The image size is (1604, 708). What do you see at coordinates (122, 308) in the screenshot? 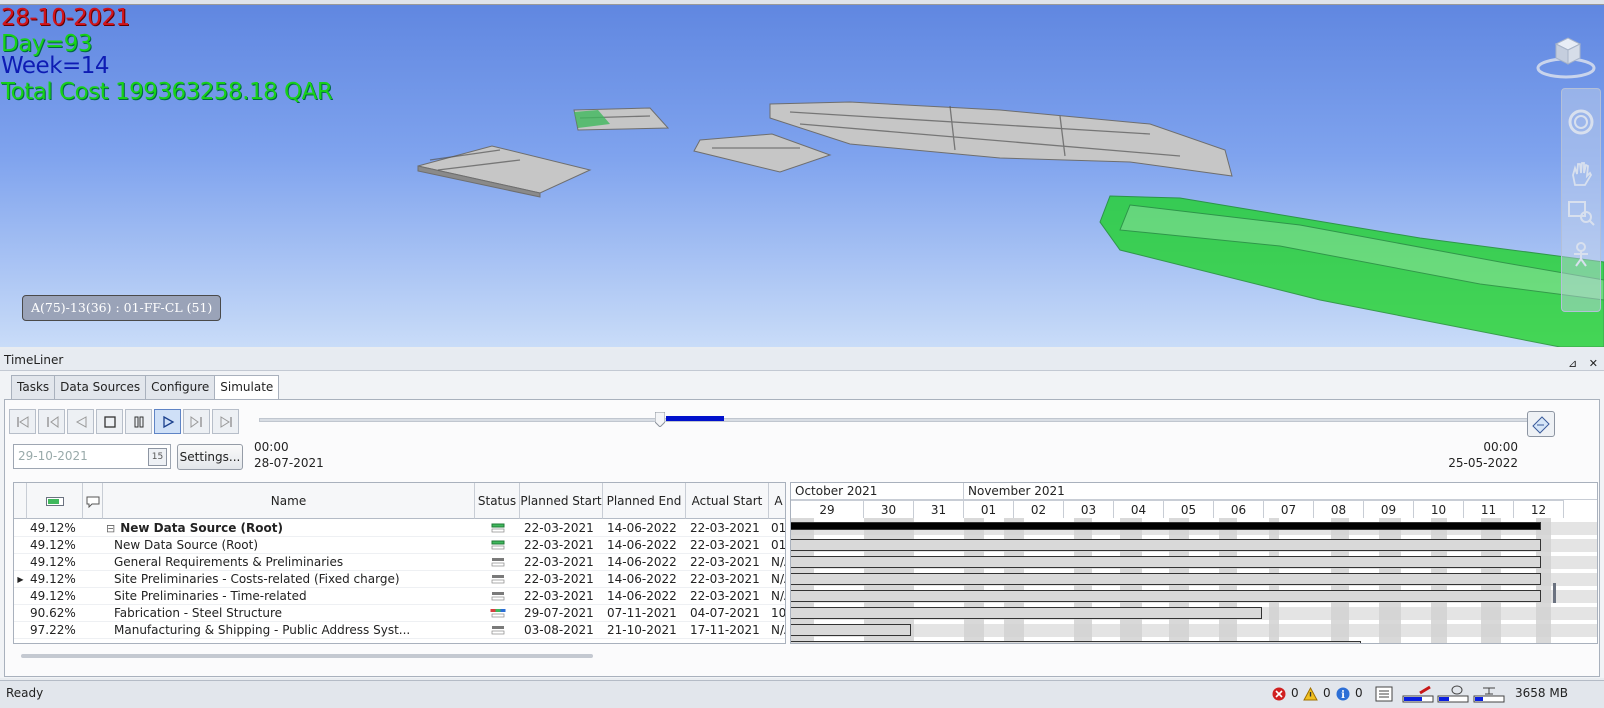
I see `selection-tooltip: A(75)-13(36) : 01-FF-CL (51)` at bounding box center [122, 308].